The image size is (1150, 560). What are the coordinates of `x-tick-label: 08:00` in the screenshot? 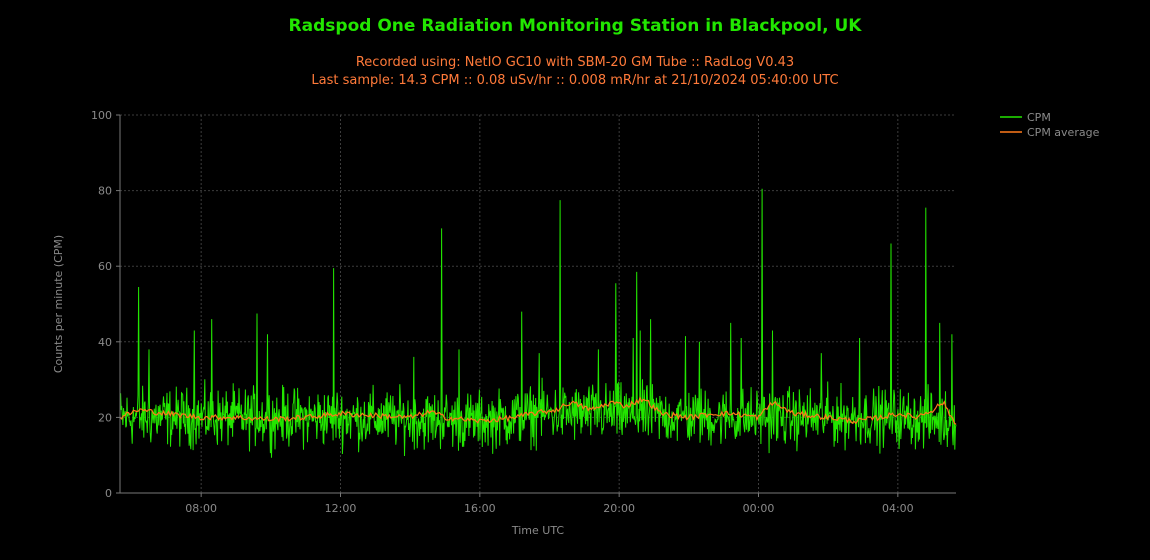 It's located at (201, 508).